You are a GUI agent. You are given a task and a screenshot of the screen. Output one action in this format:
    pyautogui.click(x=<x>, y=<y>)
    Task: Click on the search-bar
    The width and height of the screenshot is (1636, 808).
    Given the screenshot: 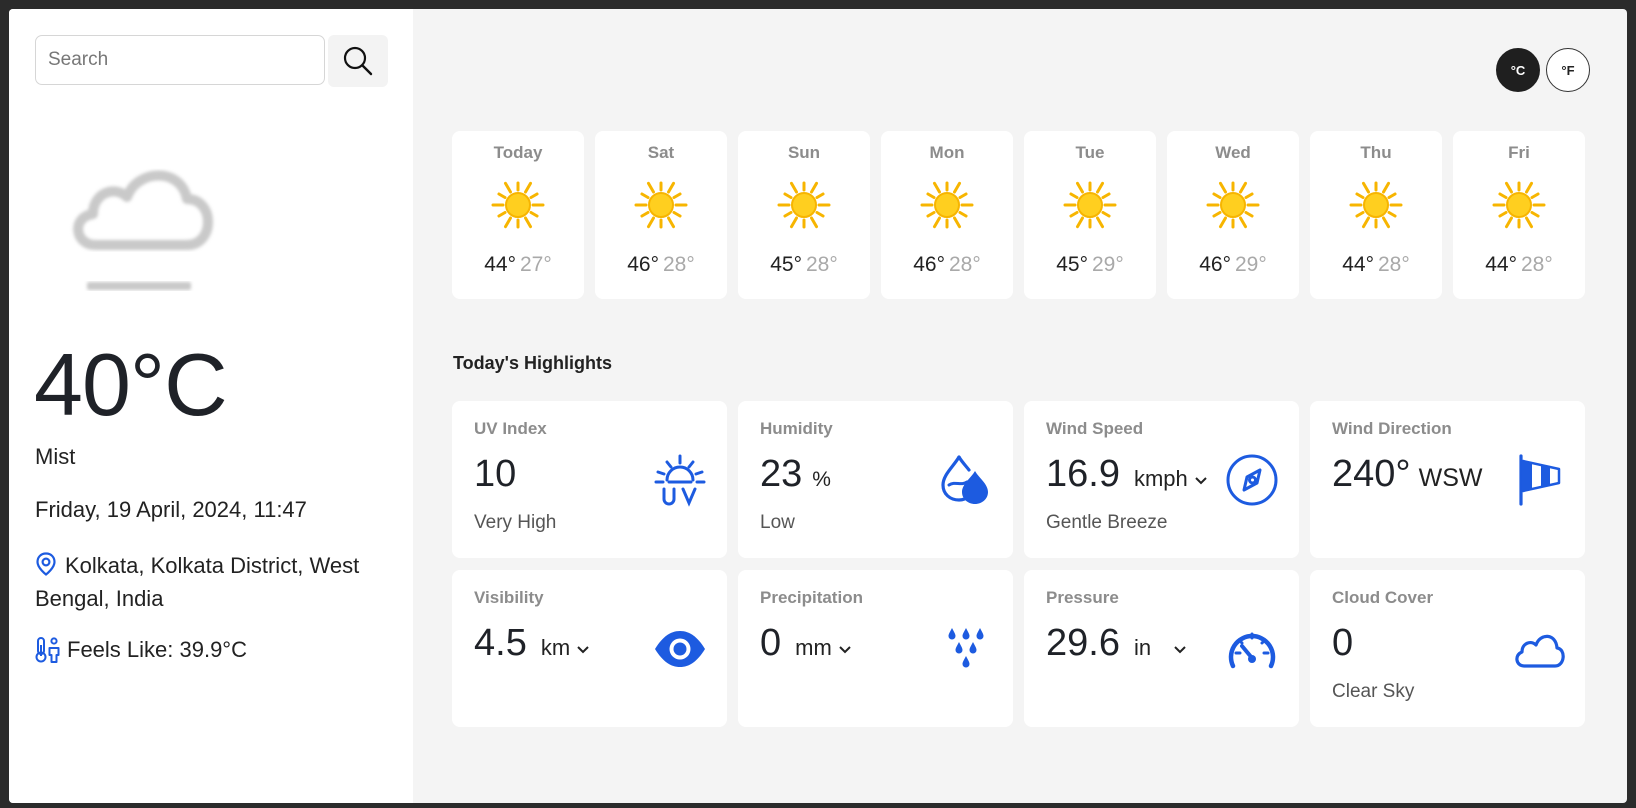 What is the action you would take?
    pyautogui.click(x=211, y=61)
    